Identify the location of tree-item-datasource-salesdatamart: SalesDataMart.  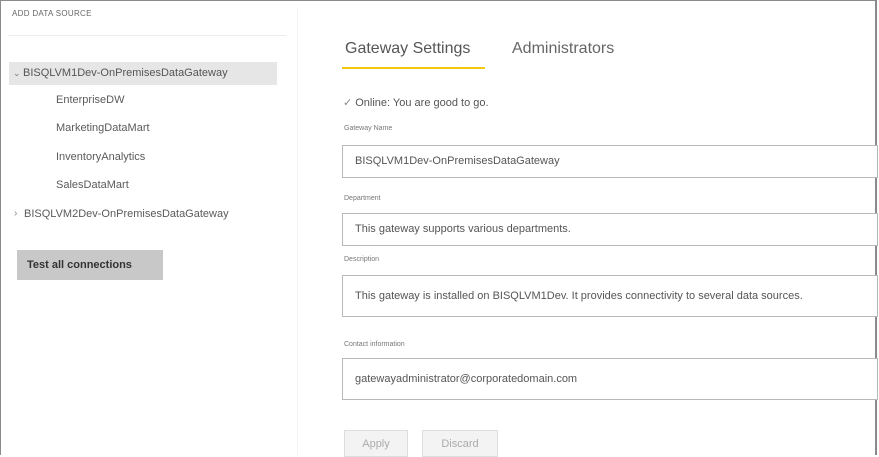
(92, 185).